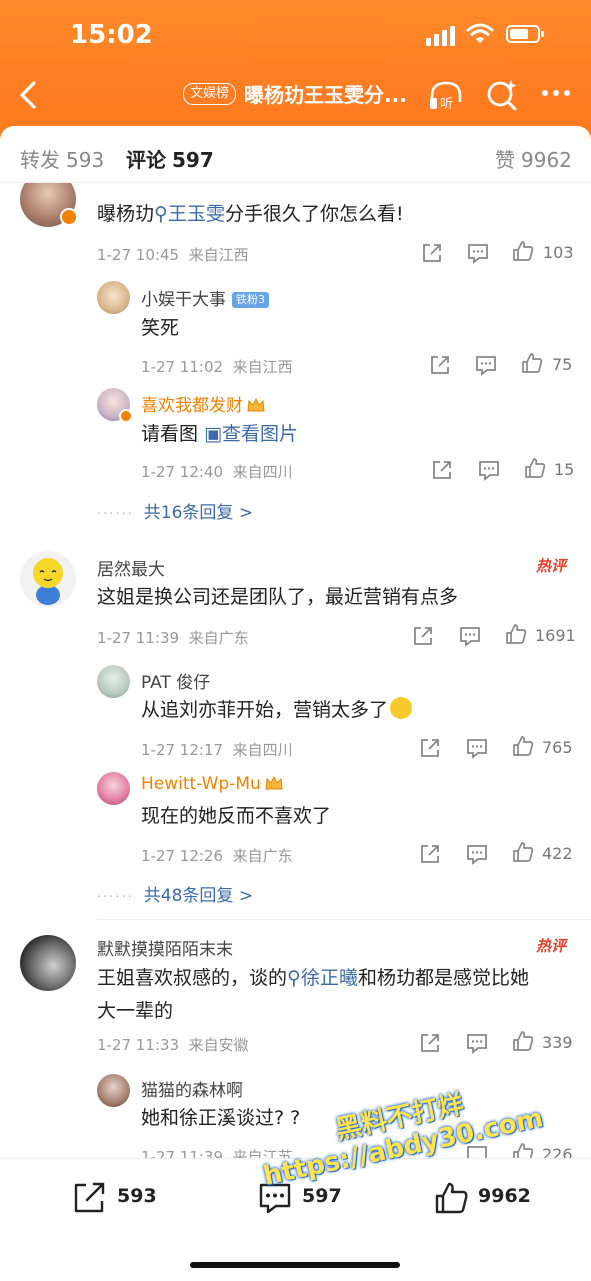 This screenshot has width=591, height=1281. I want to click on reply-meta: 1-27 12:26 来自广东, so click(217, 856).